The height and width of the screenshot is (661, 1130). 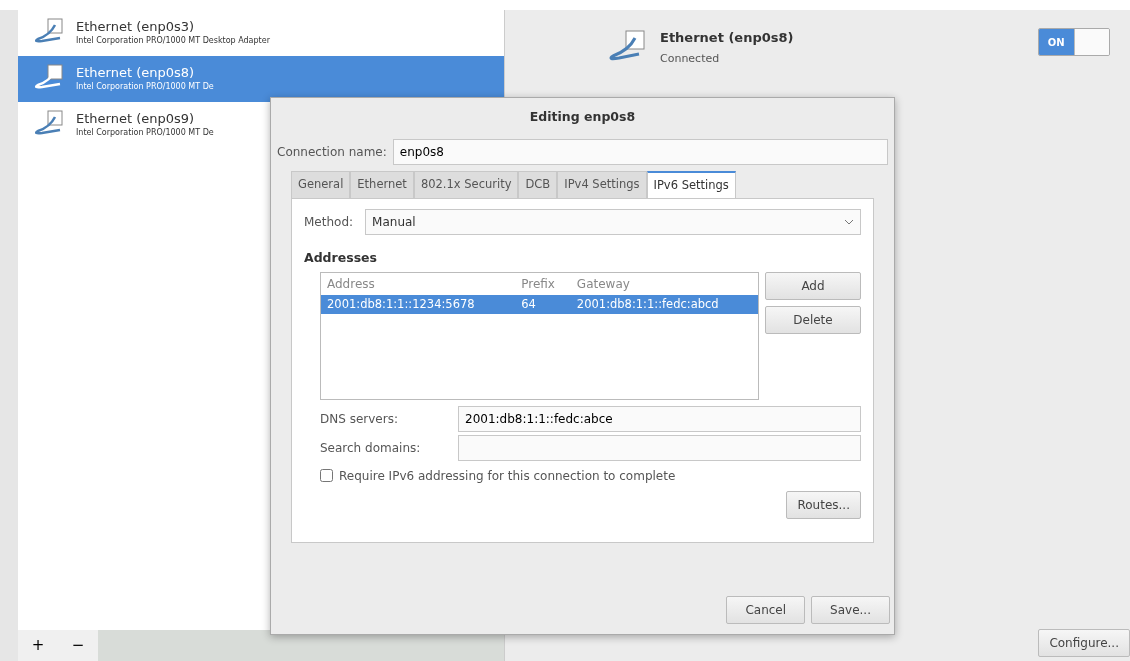 I want to click on section-heading: Addresses, so click(x=341, y=258).